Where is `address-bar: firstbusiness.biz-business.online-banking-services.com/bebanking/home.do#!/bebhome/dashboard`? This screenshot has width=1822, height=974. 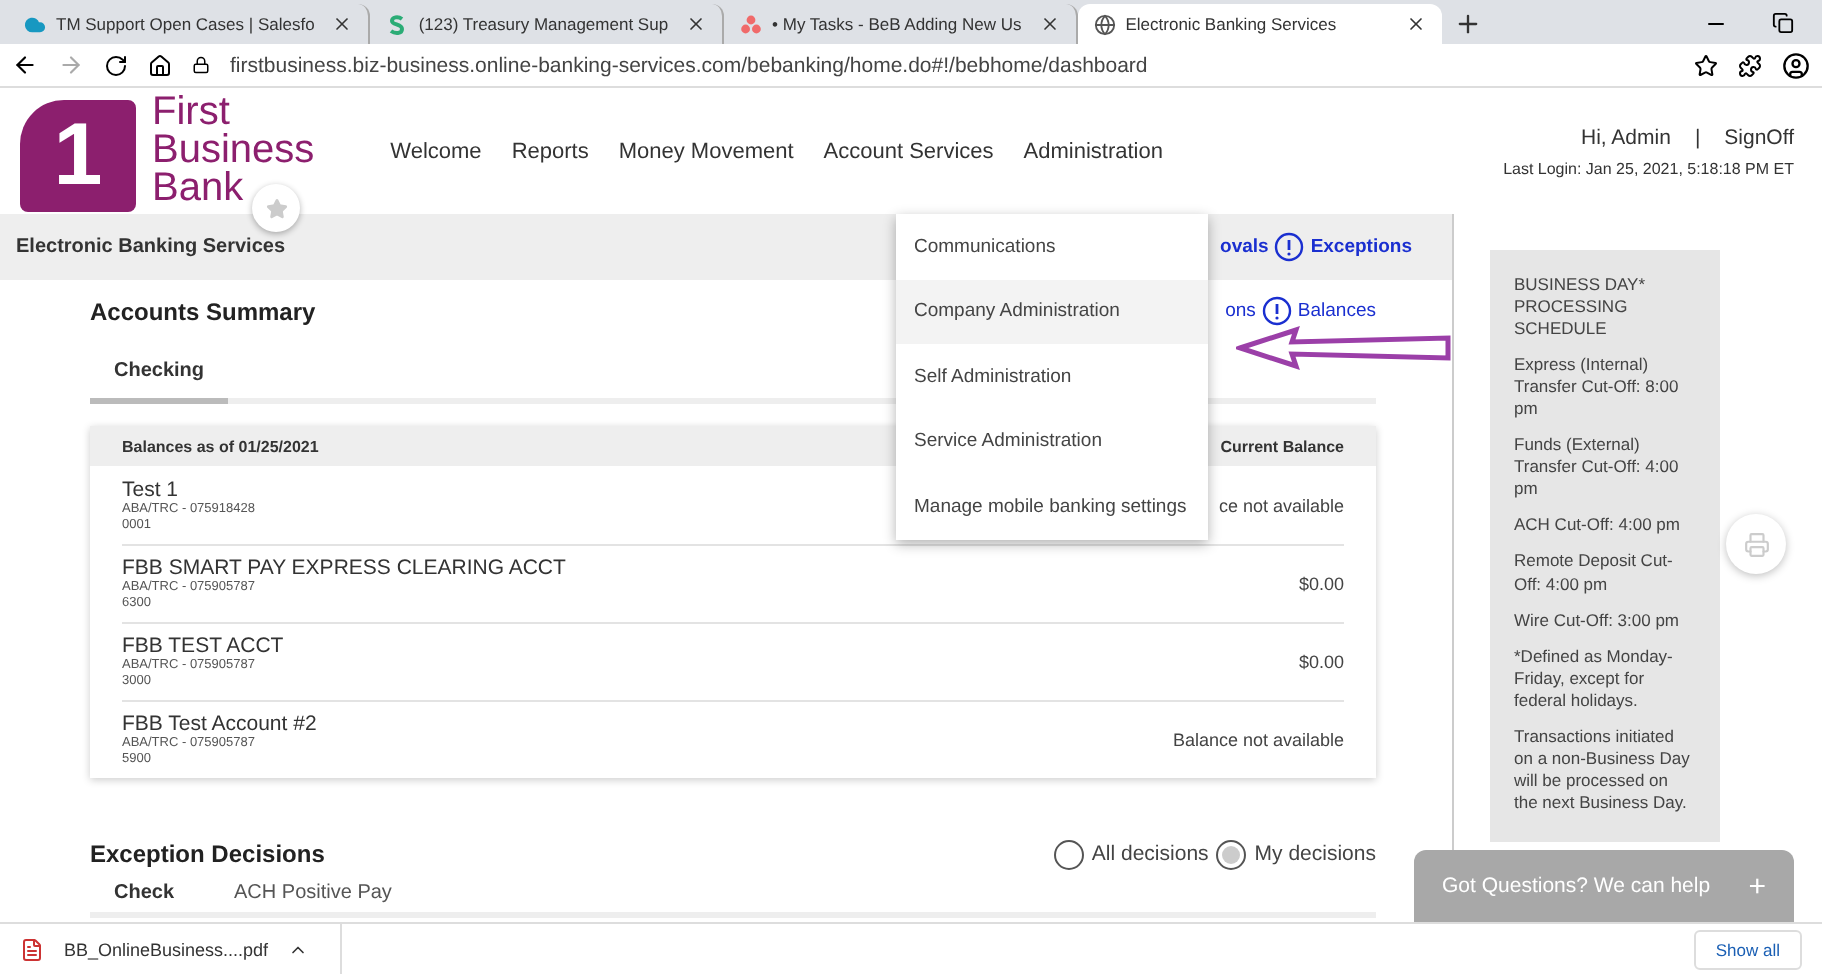 address-bar: firstbusiness.biz-business.online-banking-services.com/bebanking/home.do#!/bebhome/dashboard is located at coordinates (952, 65).